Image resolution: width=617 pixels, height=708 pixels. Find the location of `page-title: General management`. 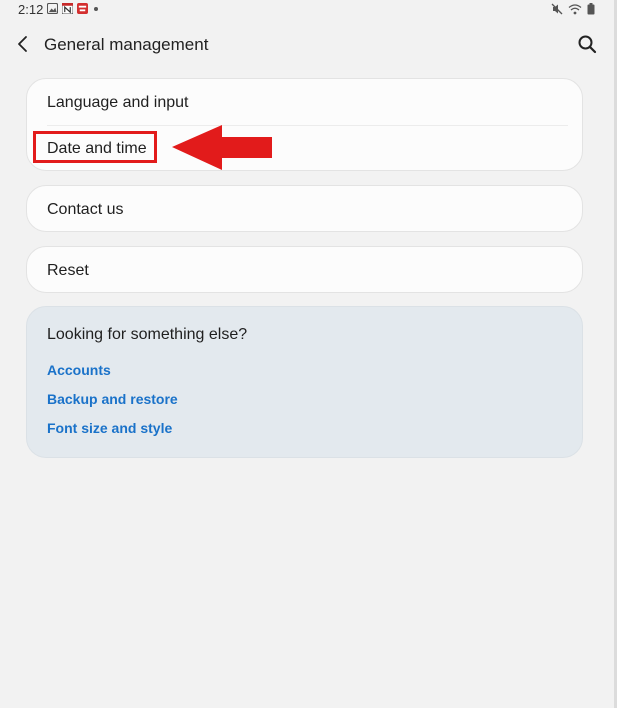

page-title: General management is located at coordinates (126, 44).